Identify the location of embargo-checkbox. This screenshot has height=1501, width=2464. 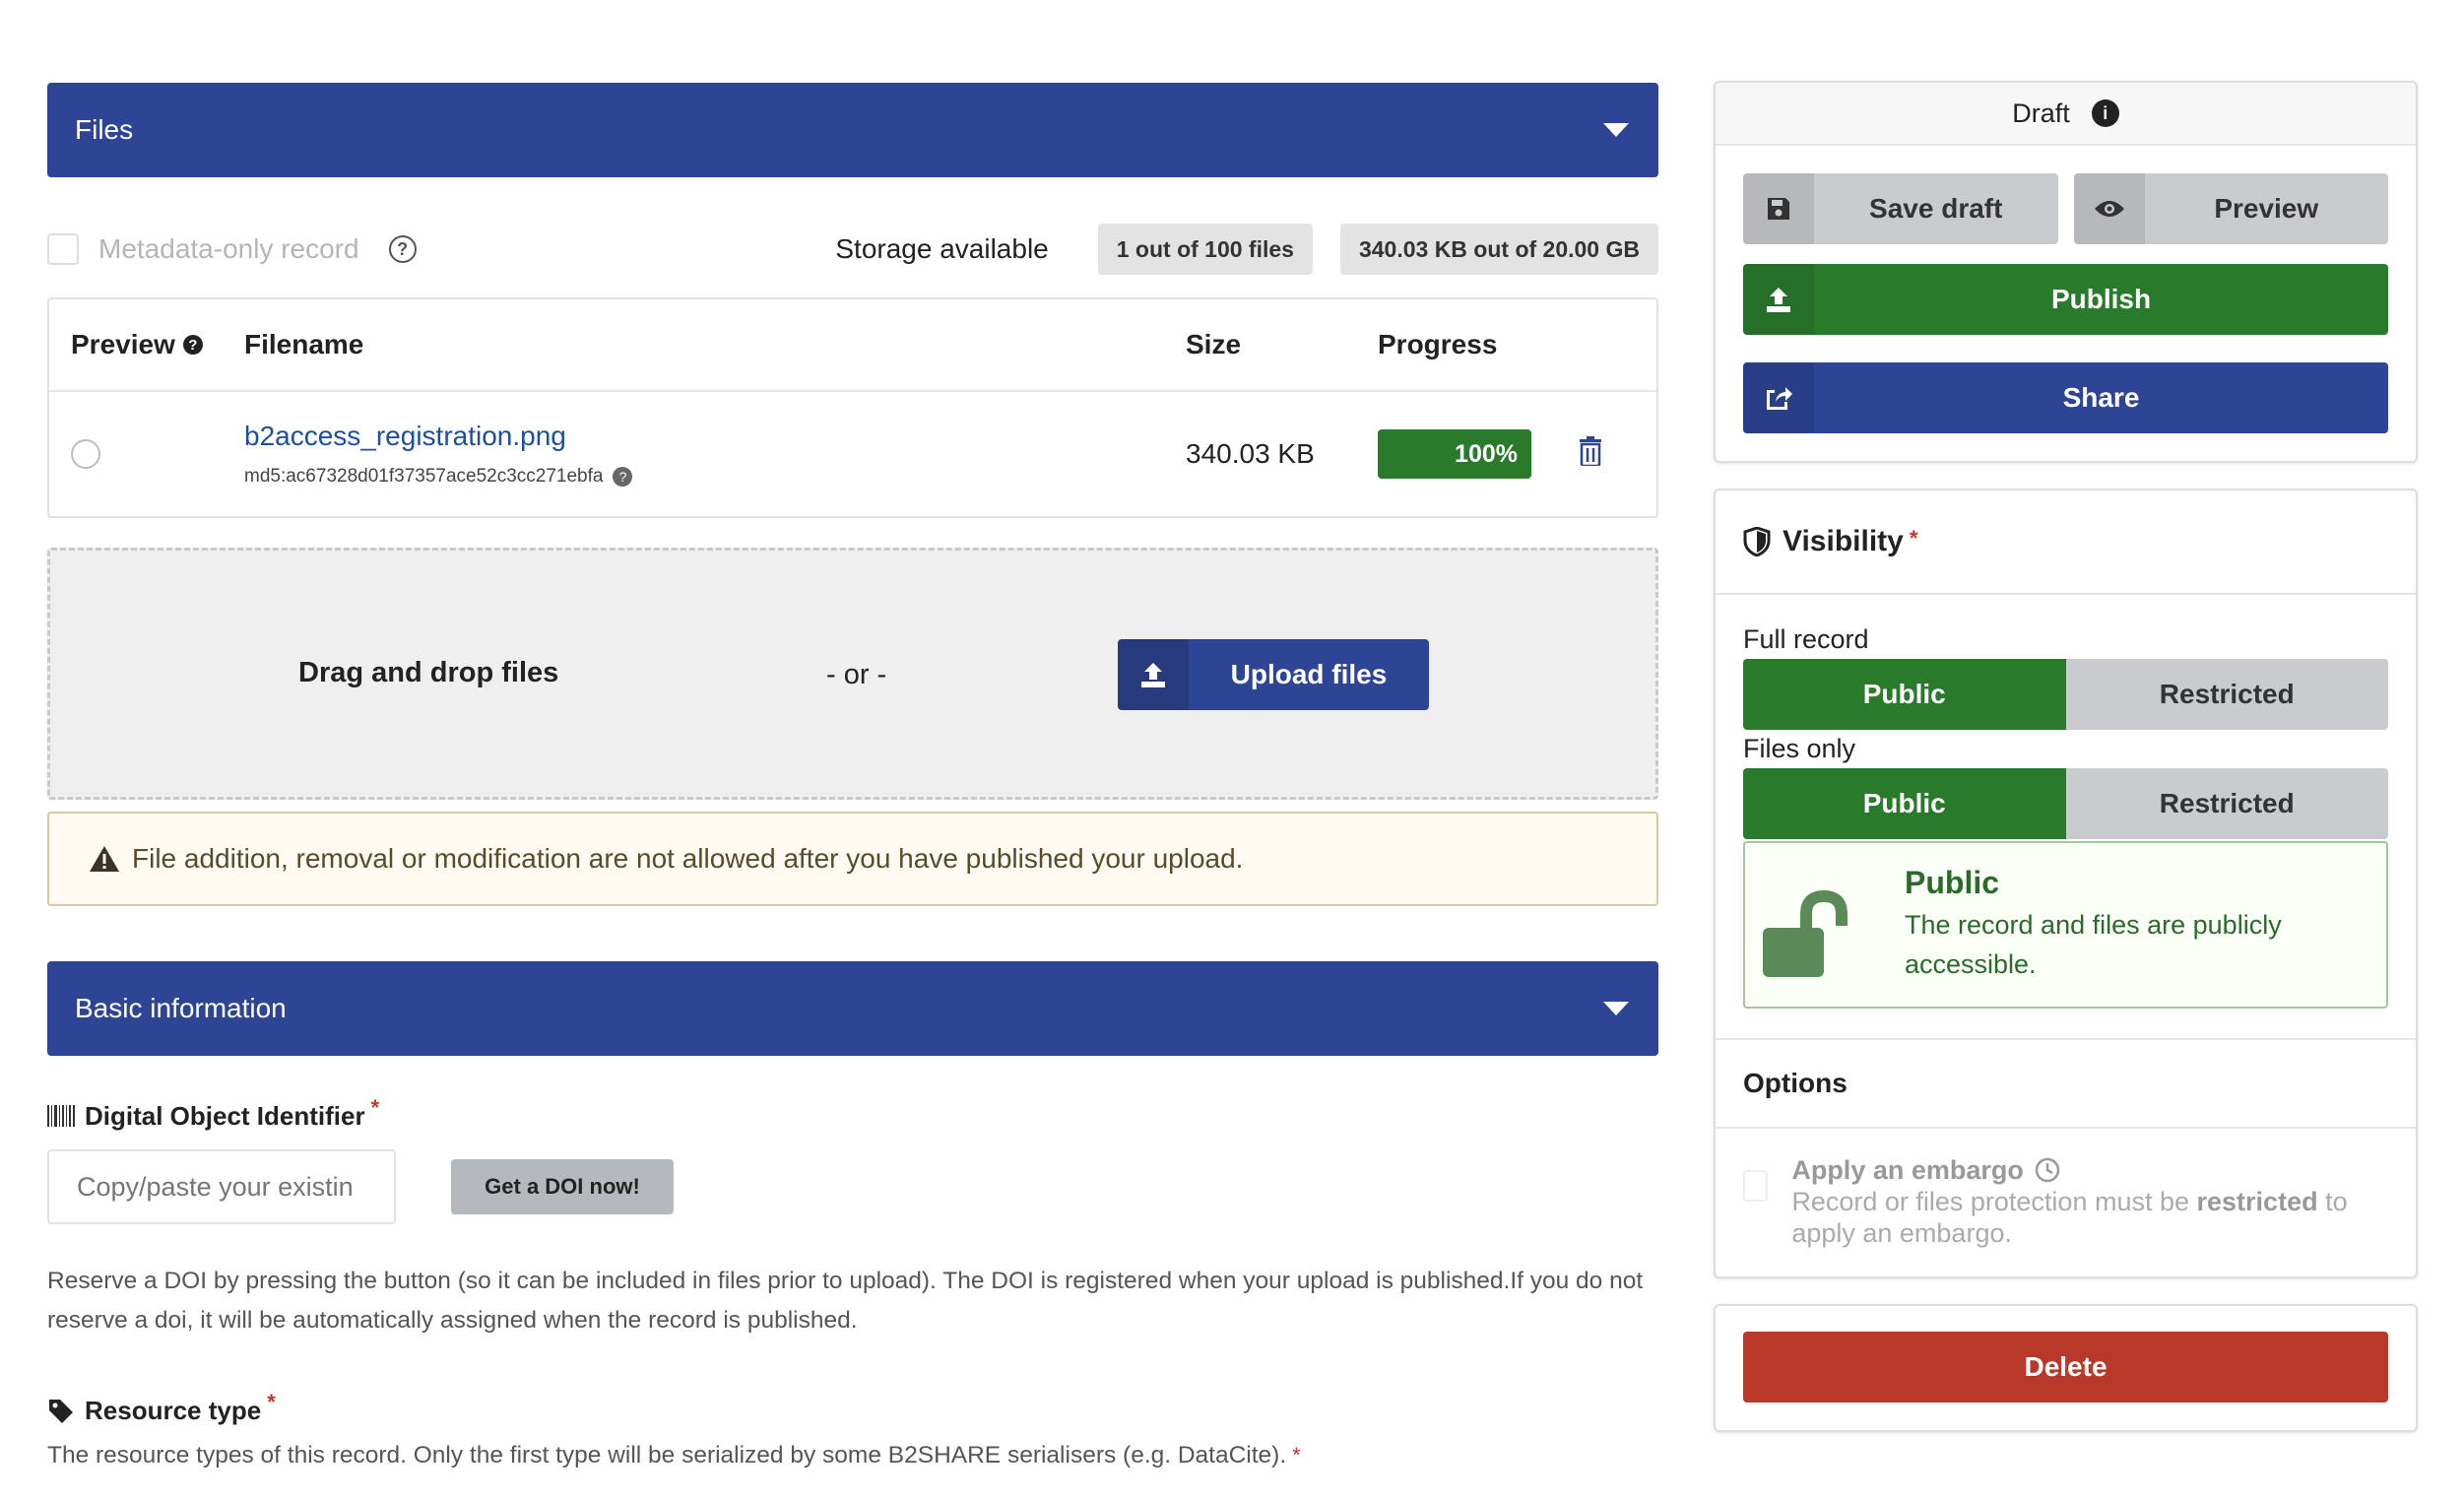
(1756, 1186).